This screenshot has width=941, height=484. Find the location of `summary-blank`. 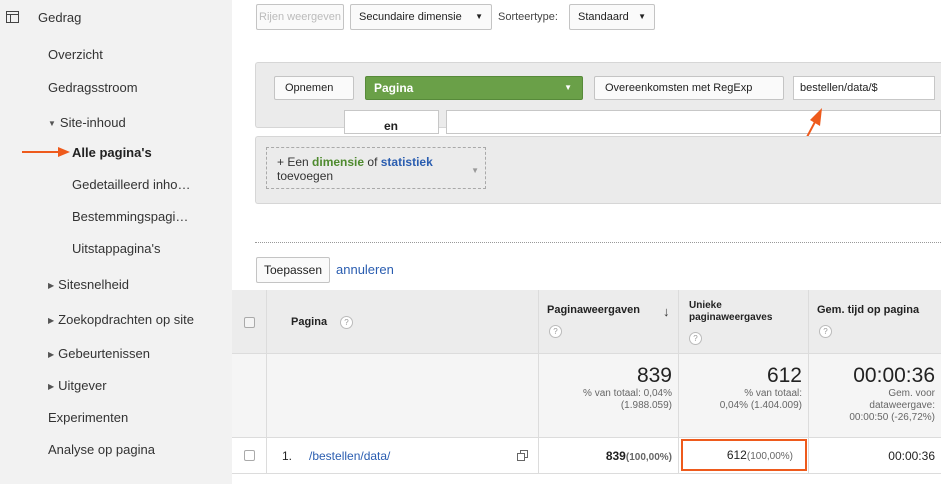

summary-blank is located at coordinates (249, 396).